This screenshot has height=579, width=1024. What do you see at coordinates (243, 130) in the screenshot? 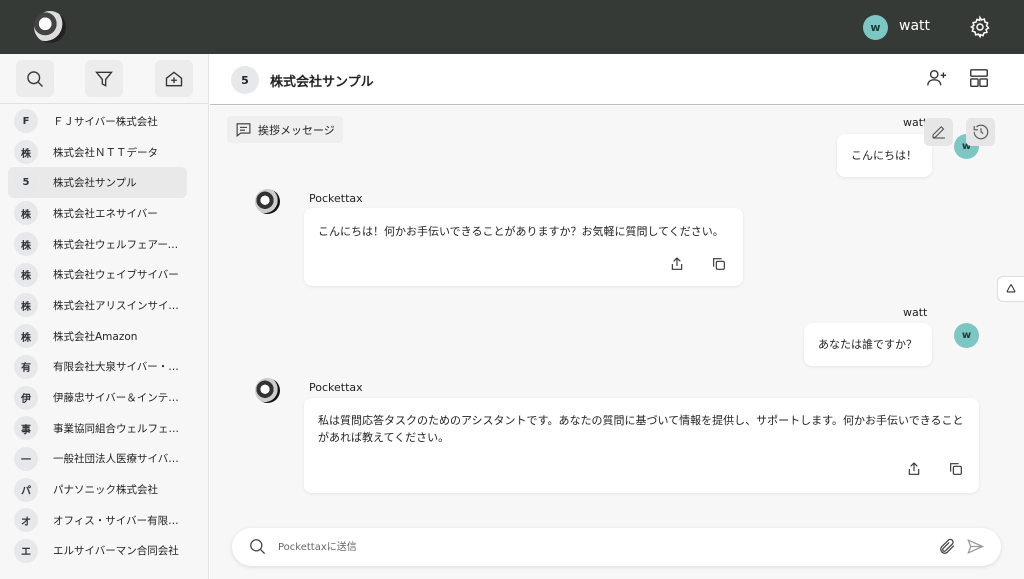
I see `message-icon` at bounding box center [243, 130].